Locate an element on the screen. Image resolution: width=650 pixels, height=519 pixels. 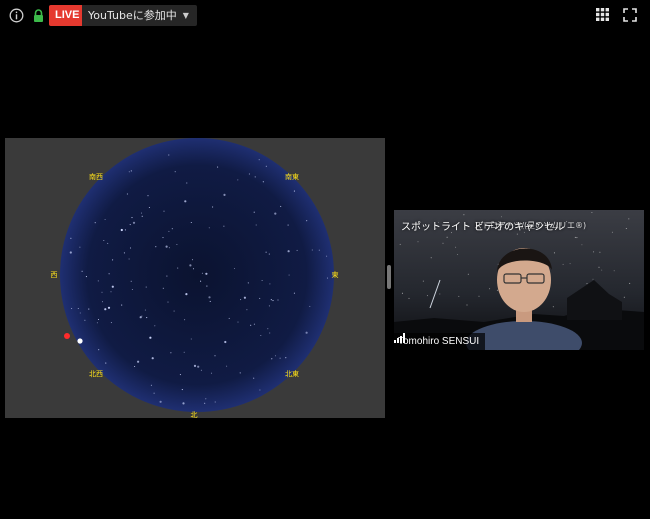
bright-star is located at coordinates (80, 341).